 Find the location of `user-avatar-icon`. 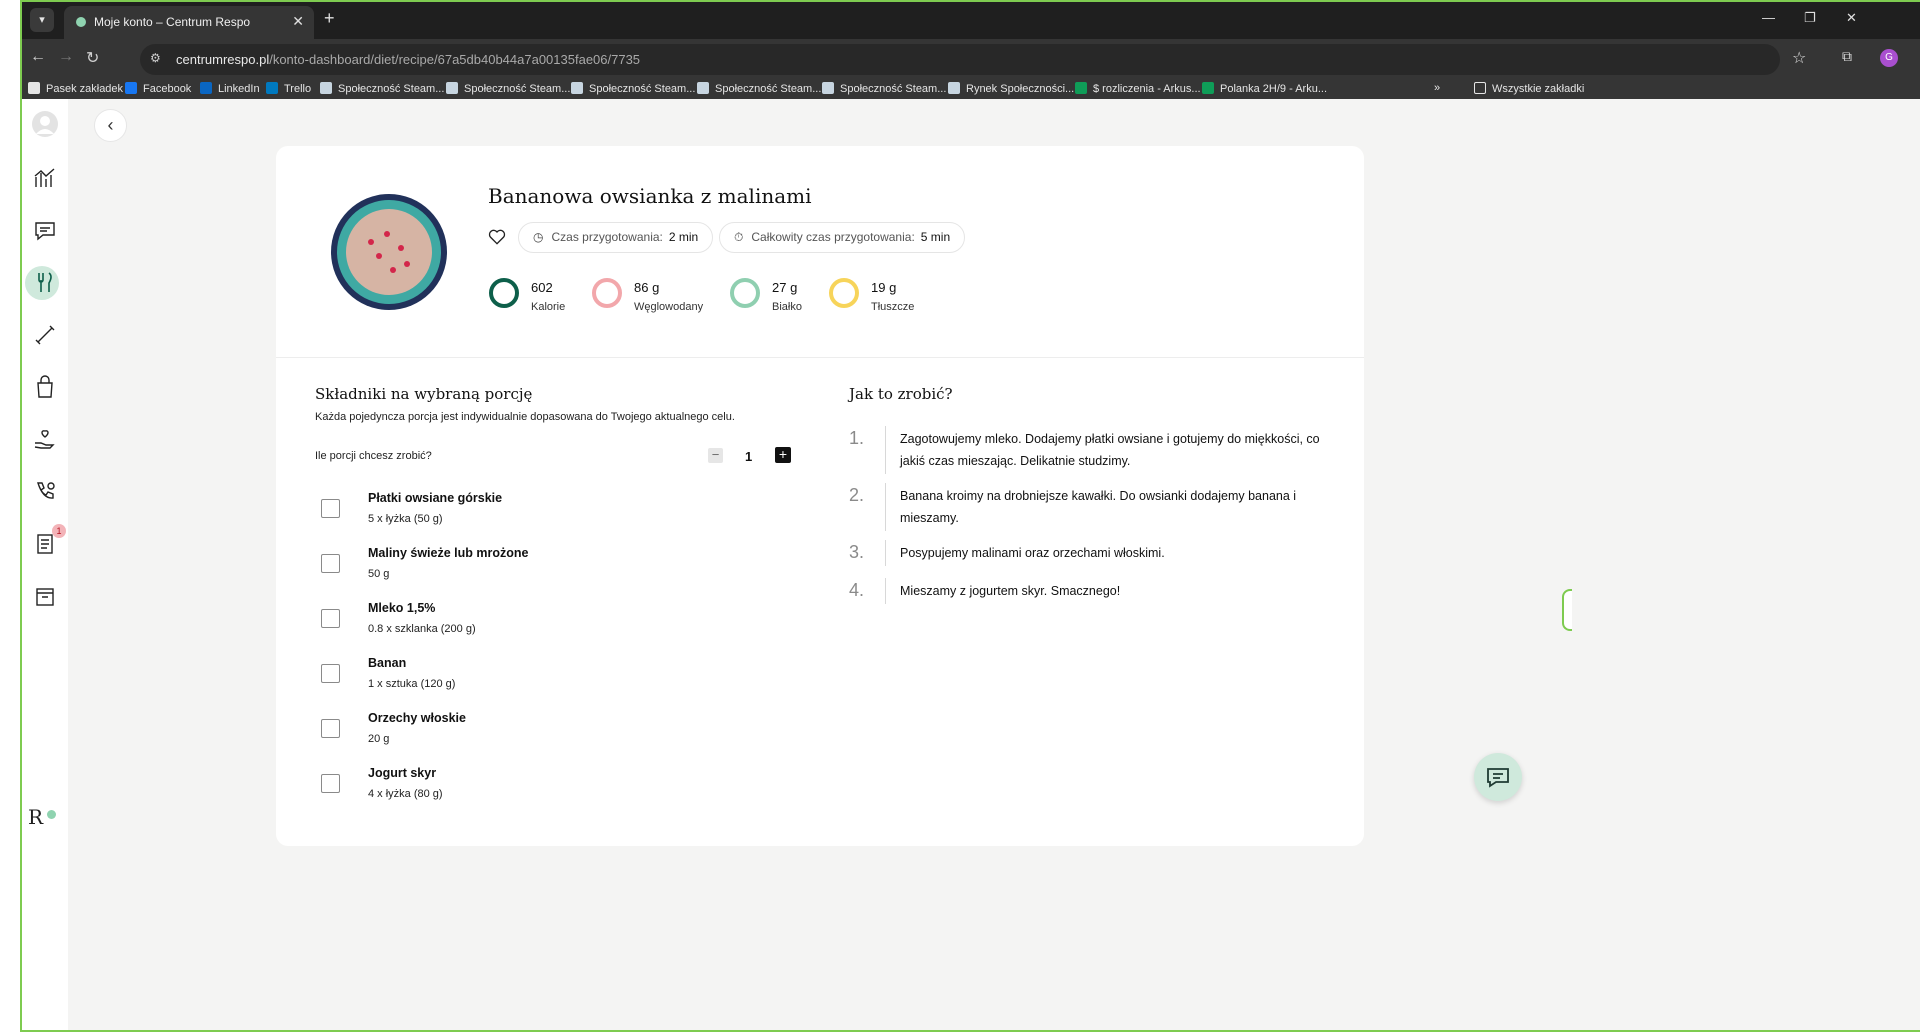

user-avatar-icon is located at coordinates (45, 124).